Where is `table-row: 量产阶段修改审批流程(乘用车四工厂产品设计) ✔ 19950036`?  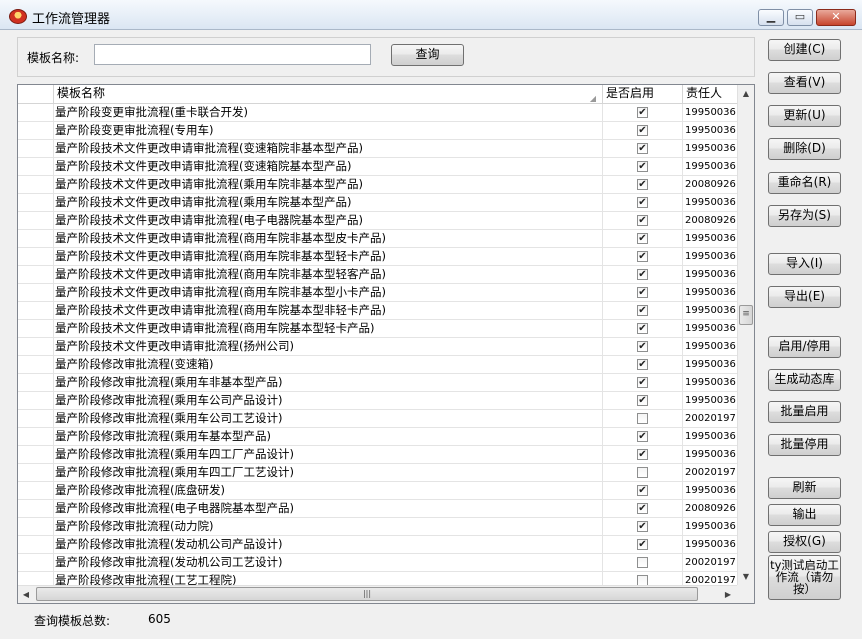
table-row: 量产阶段修改审批流程(乘用车四工厂产品设计) ✔ 19950036 is located at coordinates (377, 455).